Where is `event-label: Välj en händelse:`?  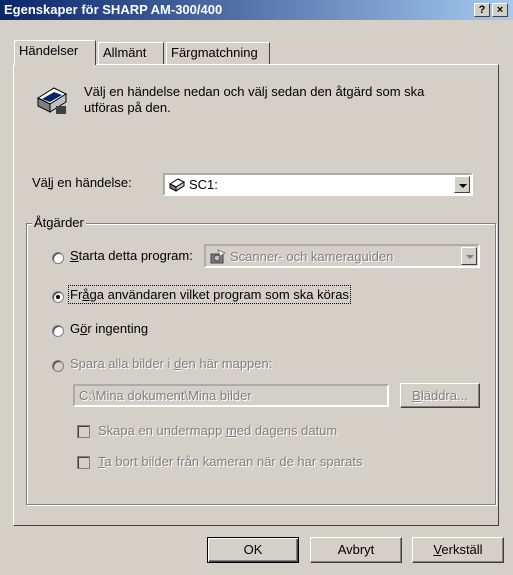 event-label: Välj en händelse: is located at coordinates (82, 182).